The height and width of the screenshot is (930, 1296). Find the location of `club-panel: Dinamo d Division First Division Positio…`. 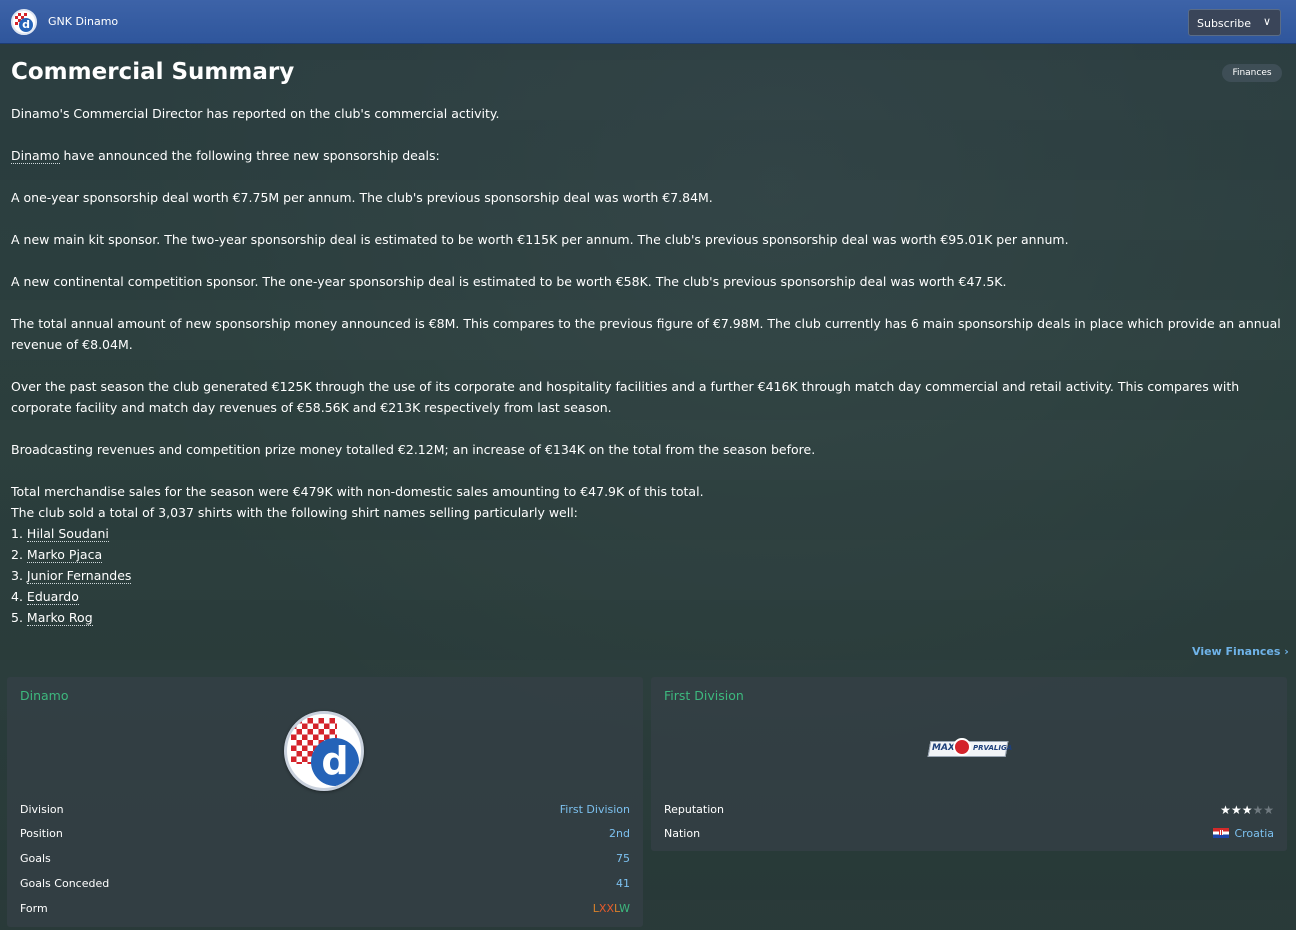

club-panel: Dinamo d Division First Division Positio… is located at coordinates (325, 802).